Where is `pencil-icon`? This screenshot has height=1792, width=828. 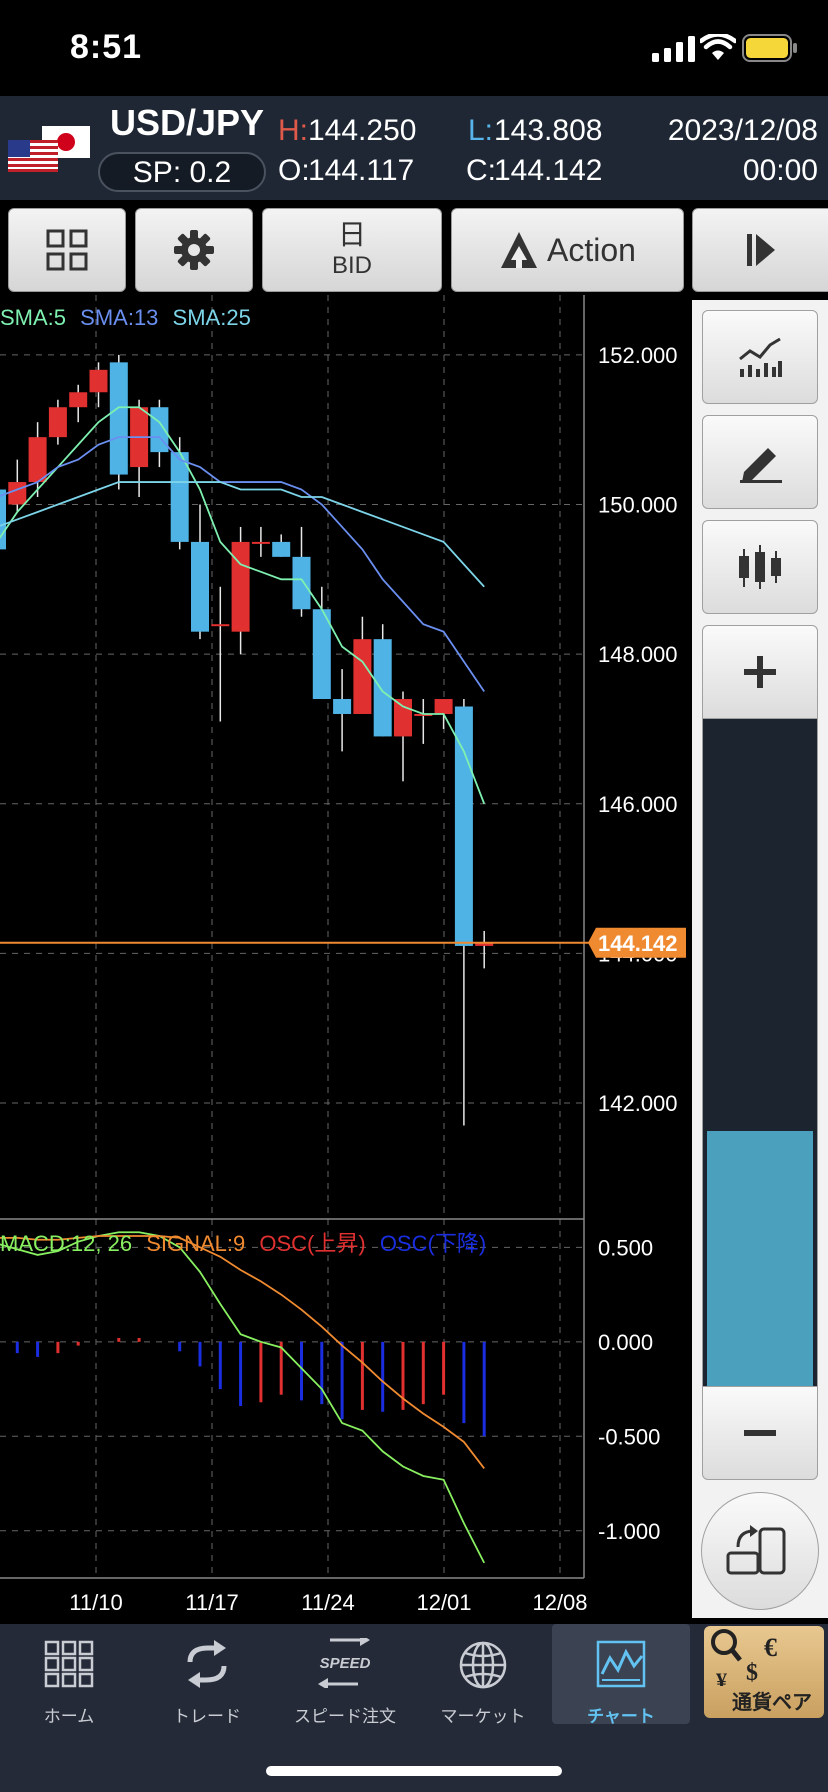 pencil-icon is located at coordinates (761, 465).